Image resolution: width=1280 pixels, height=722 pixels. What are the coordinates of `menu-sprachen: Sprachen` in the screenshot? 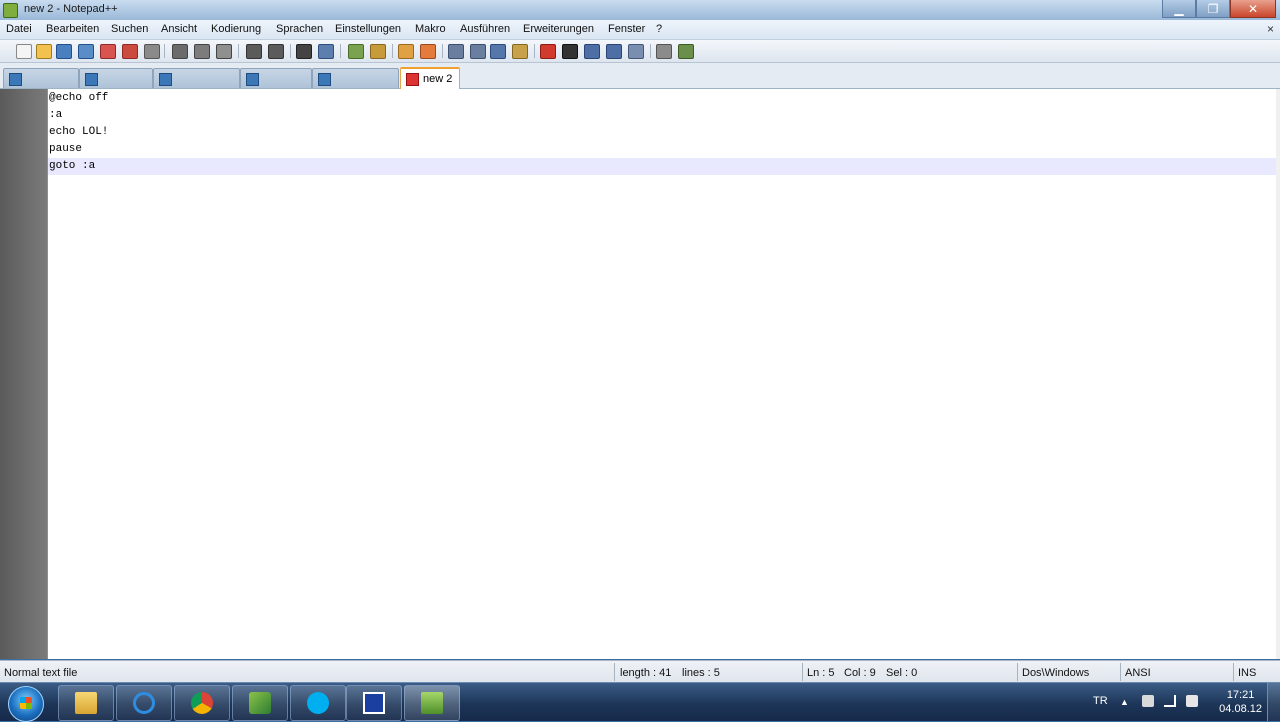 It's located at (299, 29).